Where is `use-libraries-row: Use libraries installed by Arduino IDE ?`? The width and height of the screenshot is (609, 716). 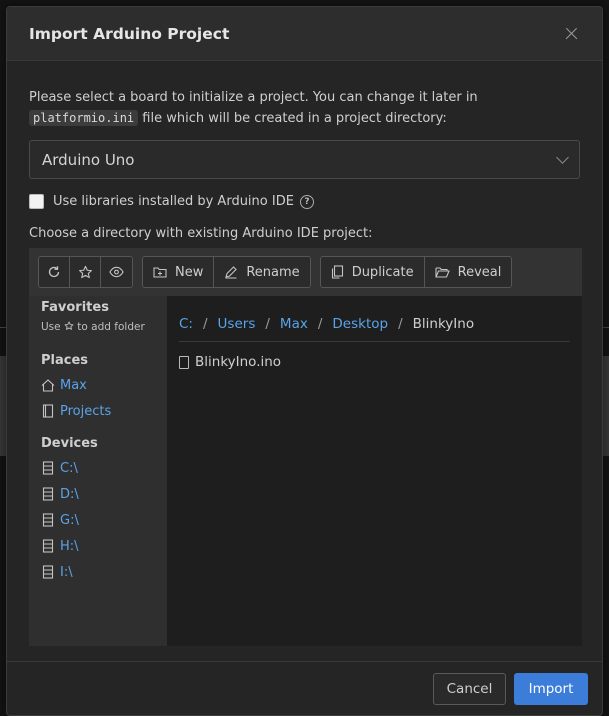 use-libraries-row: Use libraries installed by Arduino IDE ? is located at coordinates (304, 201).